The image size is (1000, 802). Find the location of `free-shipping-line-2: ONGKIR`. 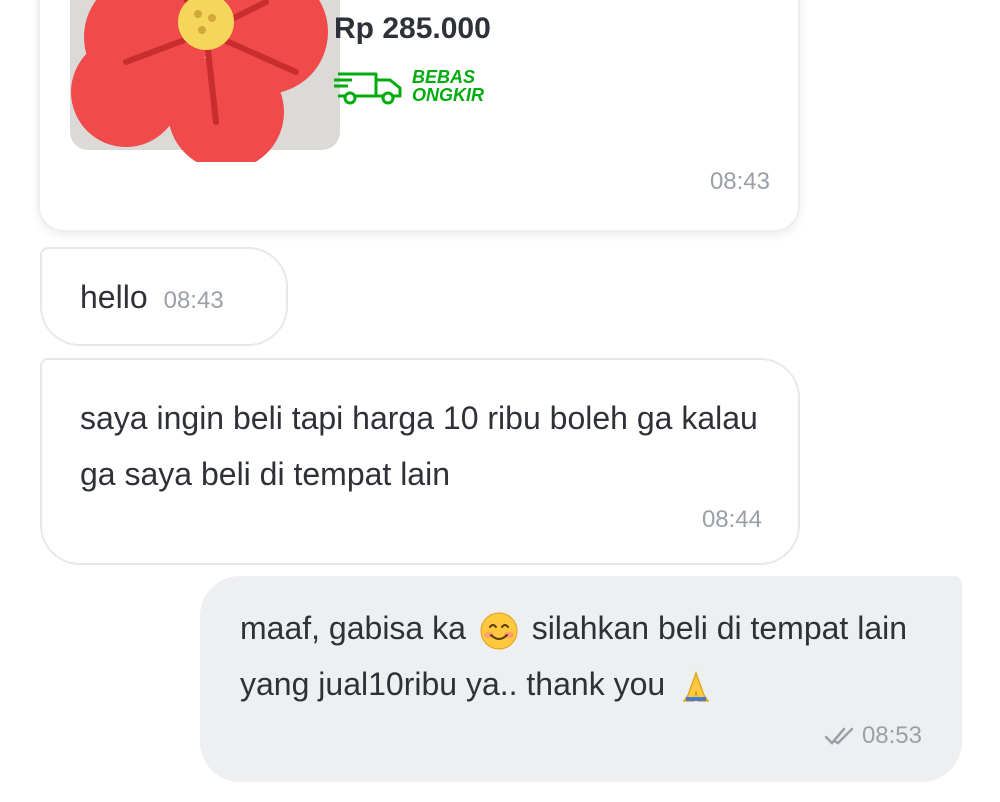

free-shipping-line-2: ONGKIR is located at coordinates (448, 95).